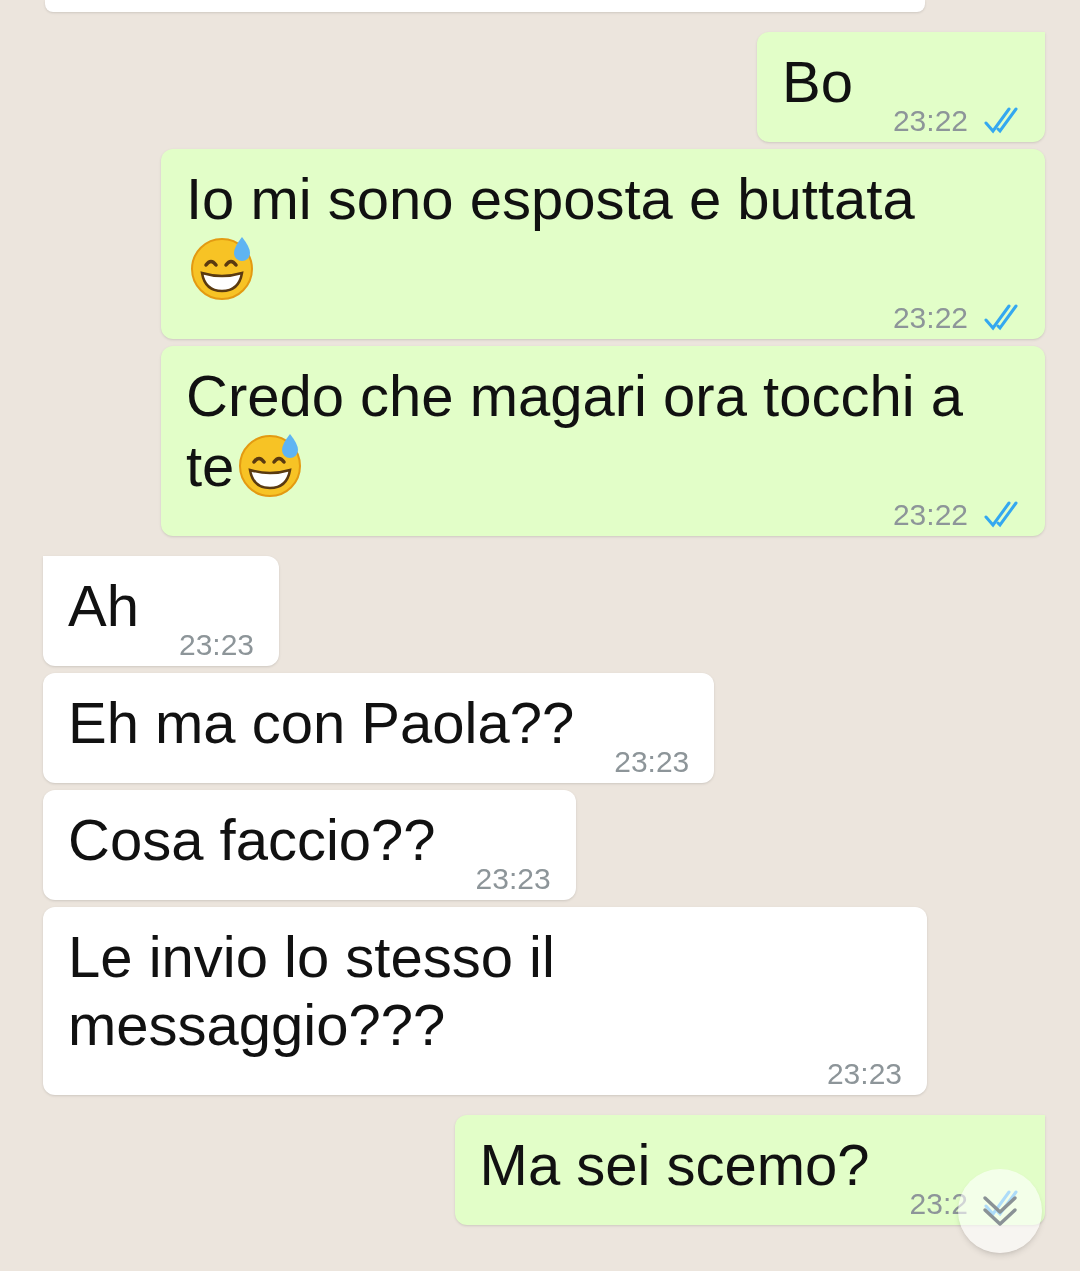  Describe the element at coordinates (674, 1165) in the screenshot. I see `message-text: Ma sei scemo?` at that location.